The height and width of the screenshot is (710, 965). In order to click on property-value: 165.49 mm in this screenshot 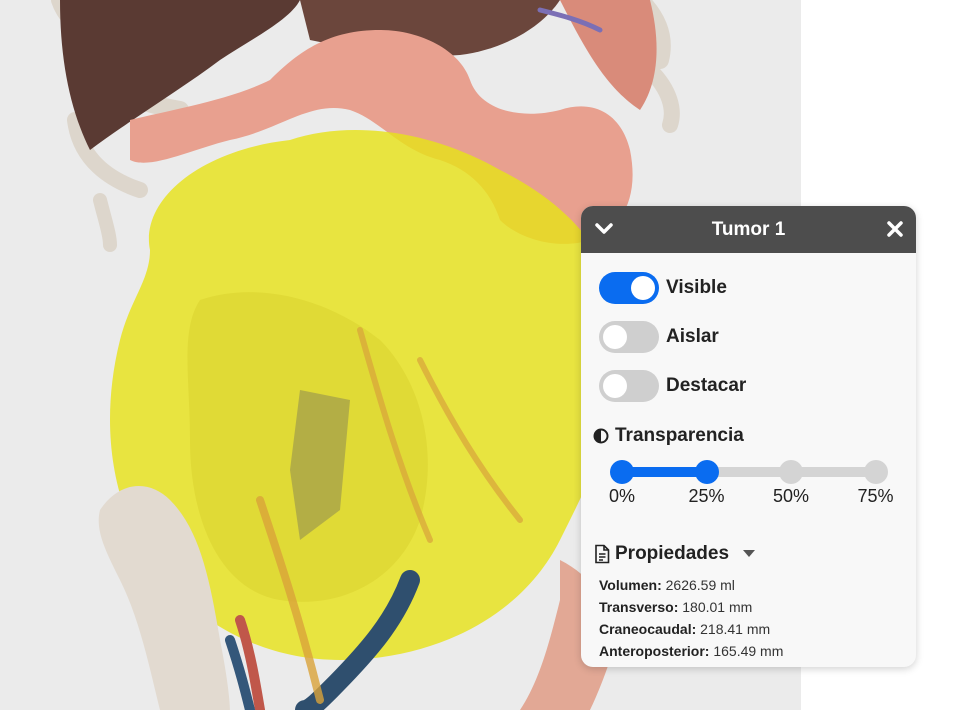, I will do `click(748, 651)`.